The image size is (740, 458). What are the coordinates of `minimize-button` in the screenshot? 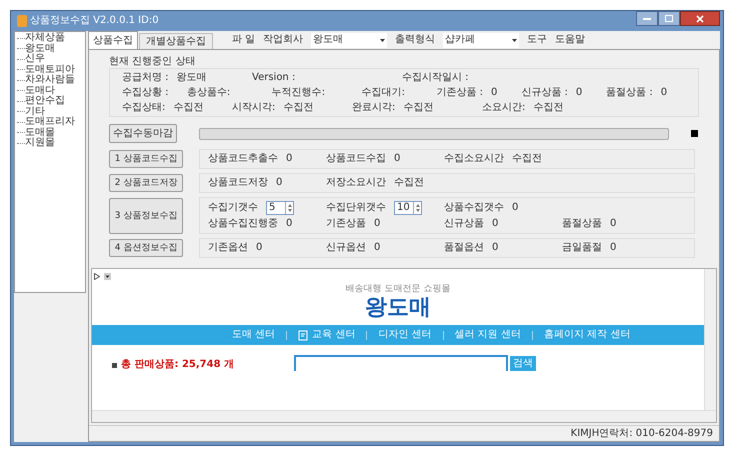 It's located at (647, 18).